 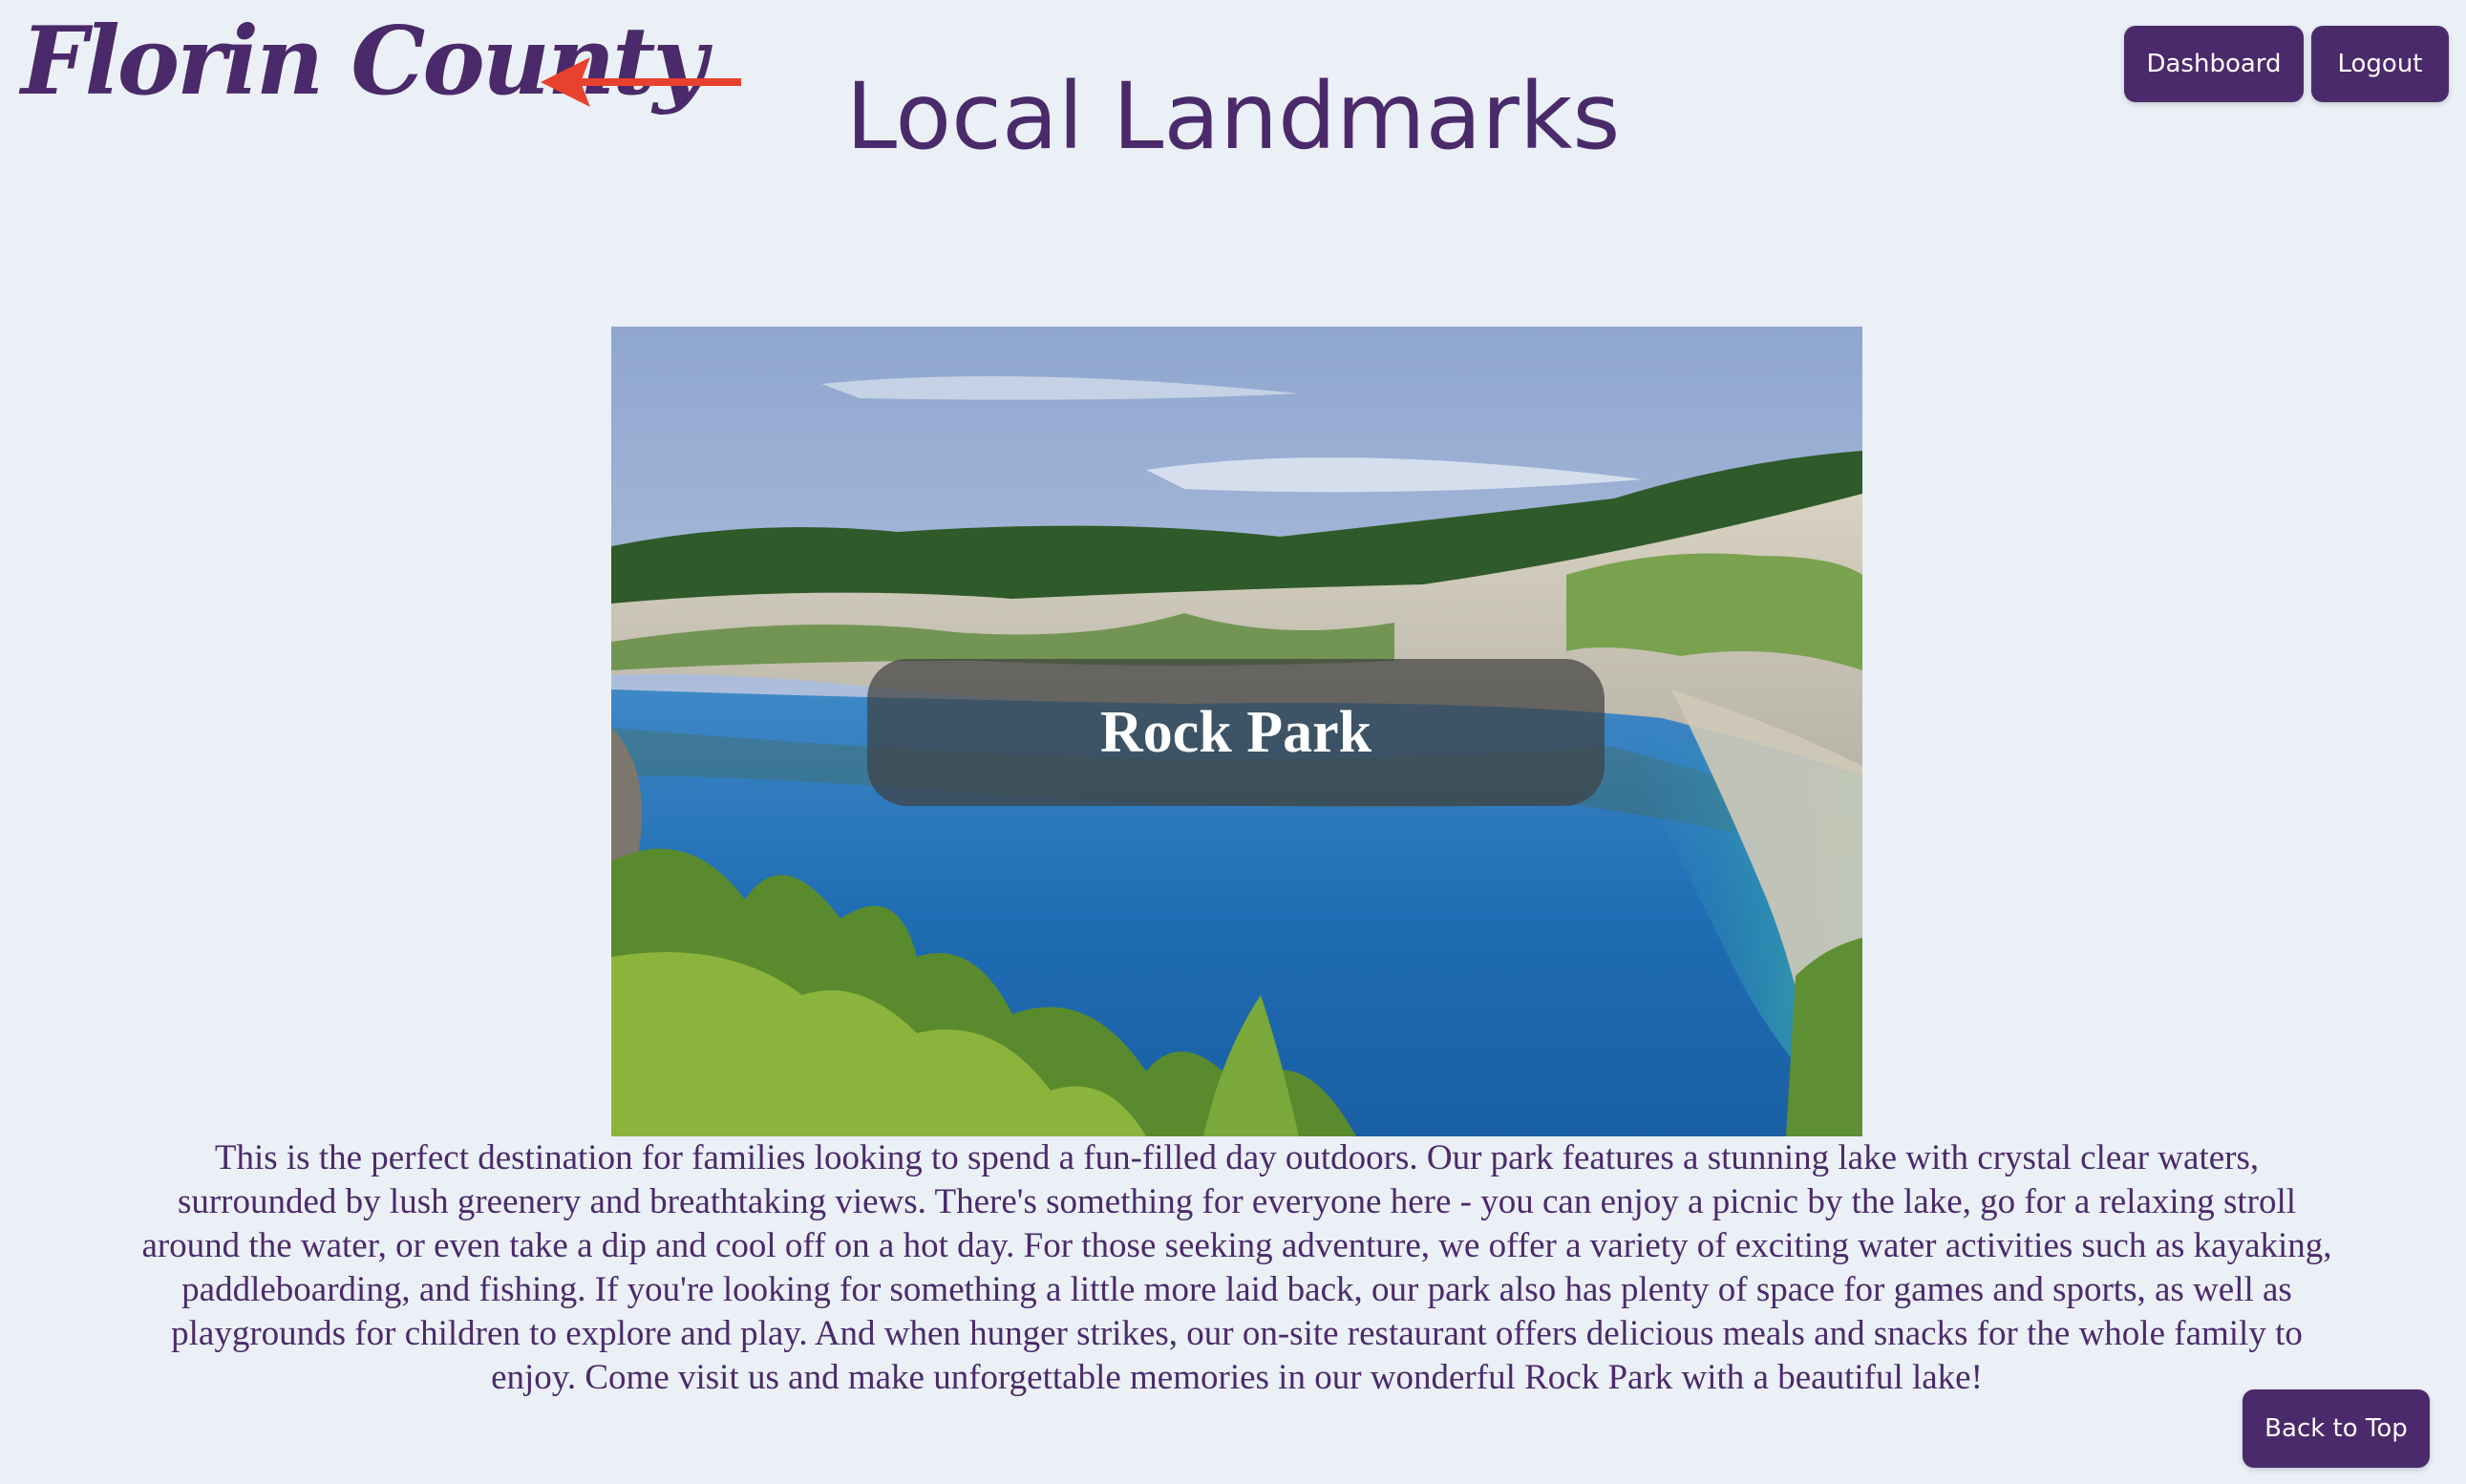 What do you see at coordinates (2337, 1429) in the screenshot?
I see `back-to-top-button: Back to Top` at bounding box center [2337, 1429].